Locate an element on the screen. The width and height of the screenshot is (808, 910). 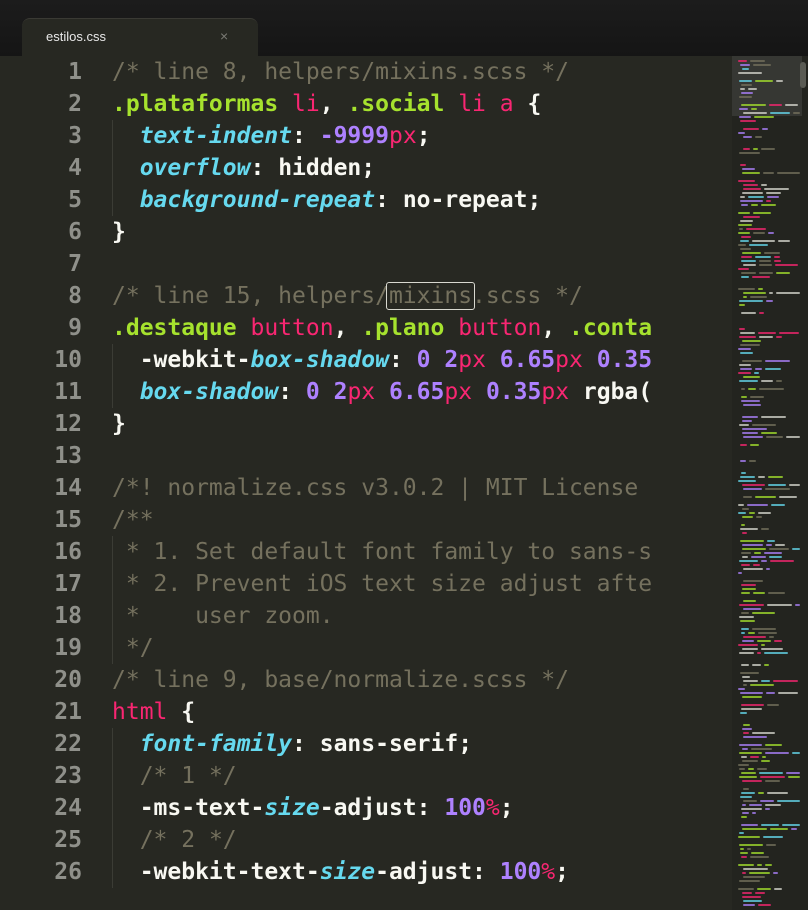
tab-estilos-css: estilos.css × is located at coordinates (140, 37).